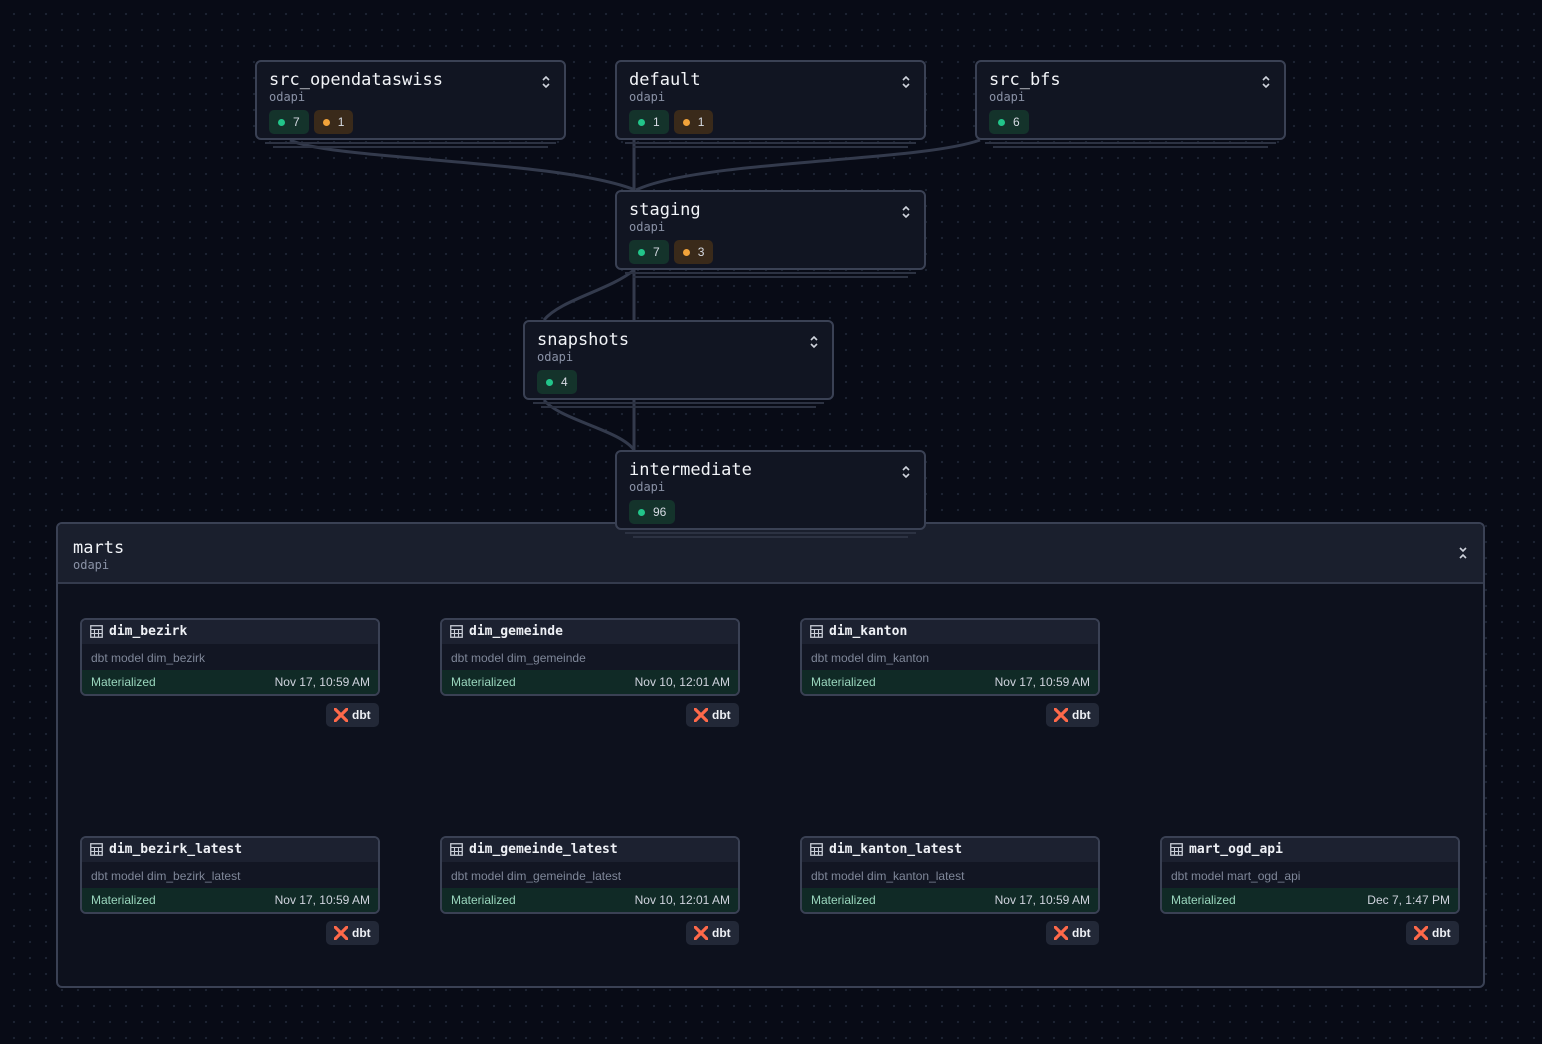 This screenshot has width=1542, height=1044. What do you see at coordinates (682, 682) in the screenshot?
I see `model-date: Nov 10, 12:01 AM` at bounding box center [682, 682].